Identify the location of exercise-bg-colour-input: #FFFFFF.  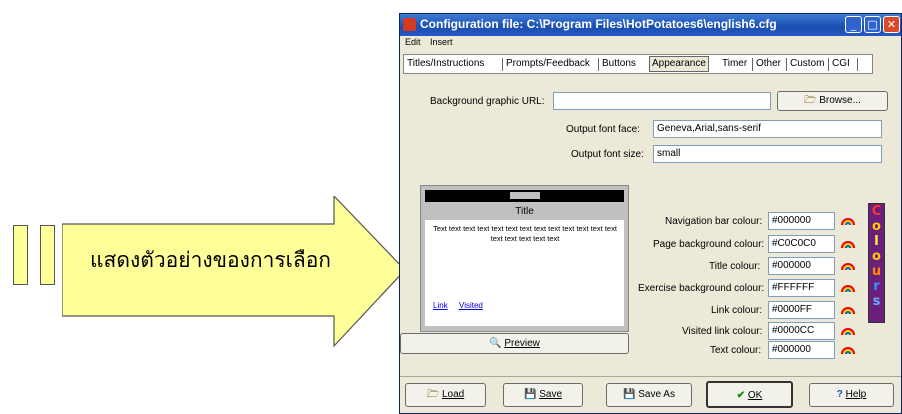
(801, 288).